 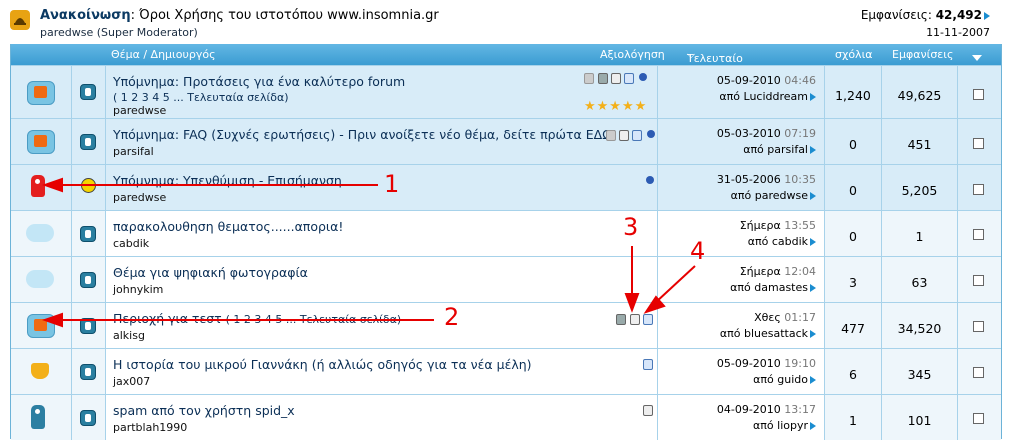 What do you see at coordinates (88, 185) in the screenshot?
I see `warning-prefix-icon` at bounding box center [88, 185].